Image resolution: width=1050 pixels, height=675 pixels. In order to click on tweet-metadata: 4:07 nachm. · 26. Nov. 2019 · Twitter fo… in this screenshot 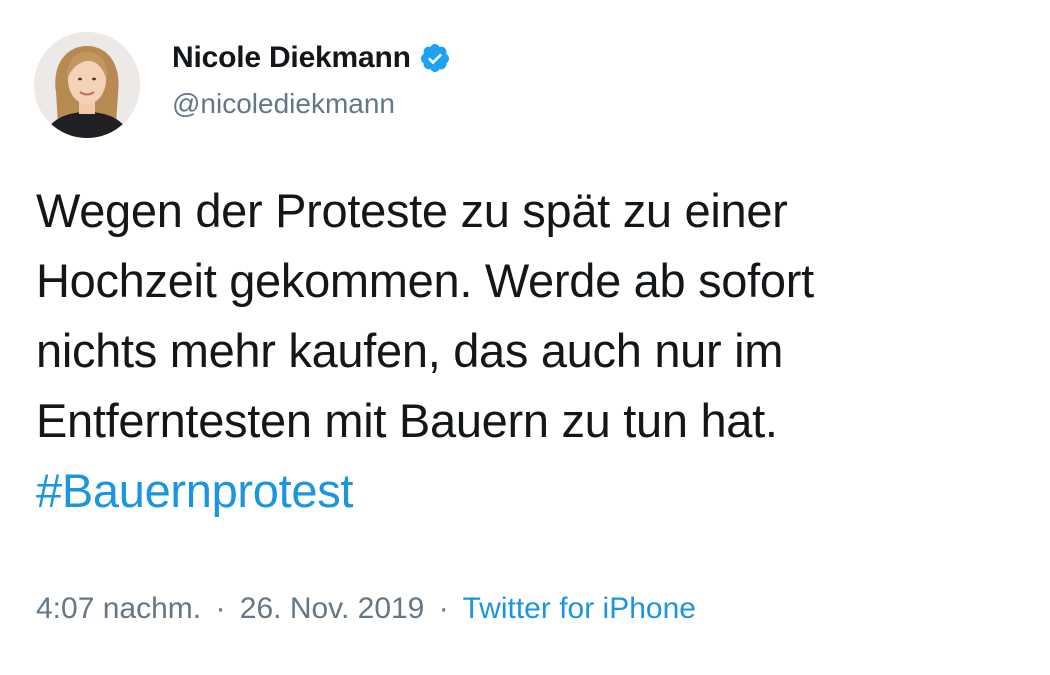, I will do `click(366, 609)`.